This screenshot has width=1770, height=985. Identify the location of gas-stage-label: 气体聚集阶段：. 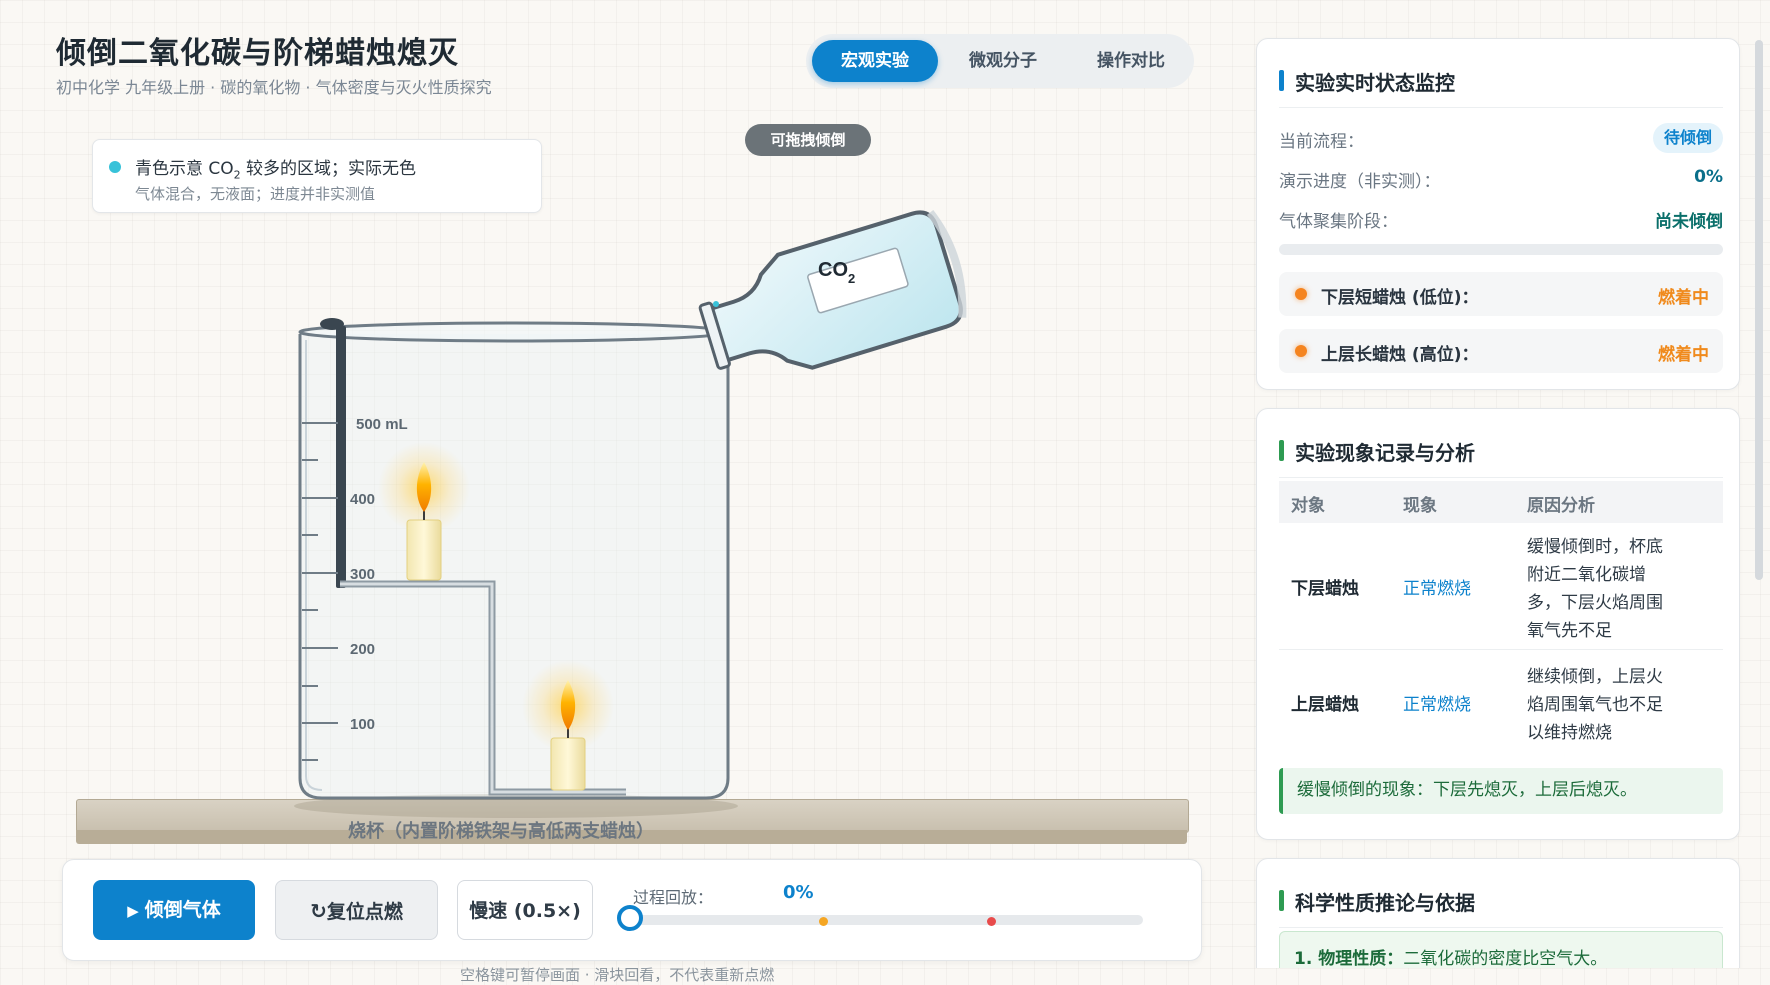
(1338, 222).